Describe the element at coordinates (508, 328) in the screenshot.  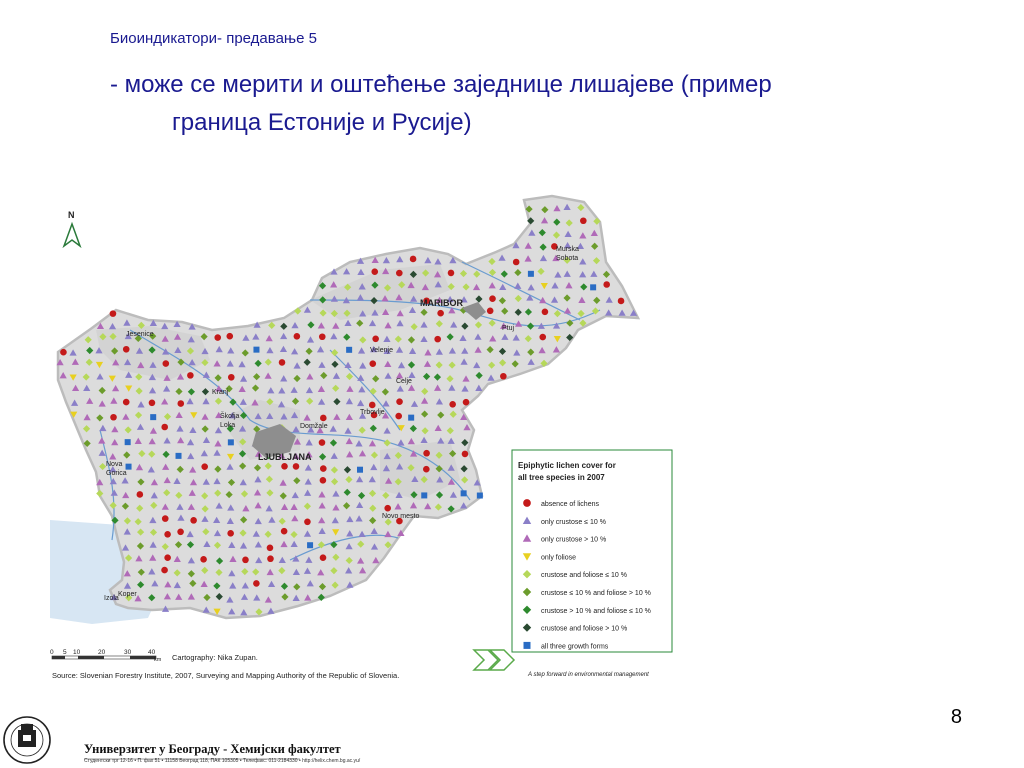
I see `city-ptuj: Ptuj` at that location.